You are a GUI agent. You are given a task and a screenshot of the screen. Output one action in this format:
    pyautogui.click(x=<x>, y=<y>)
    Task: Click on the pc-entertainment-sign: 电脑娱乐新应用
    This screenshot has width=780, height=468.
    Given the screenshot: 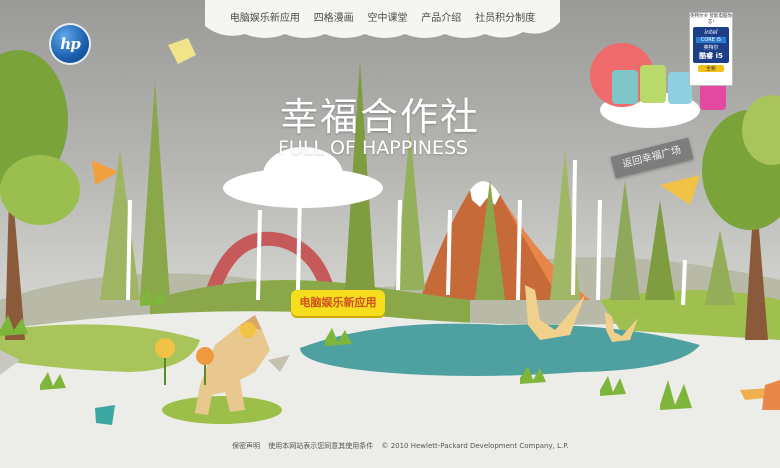 What is the action you would take?
    pyautogui.click(x=338, y=303)
    